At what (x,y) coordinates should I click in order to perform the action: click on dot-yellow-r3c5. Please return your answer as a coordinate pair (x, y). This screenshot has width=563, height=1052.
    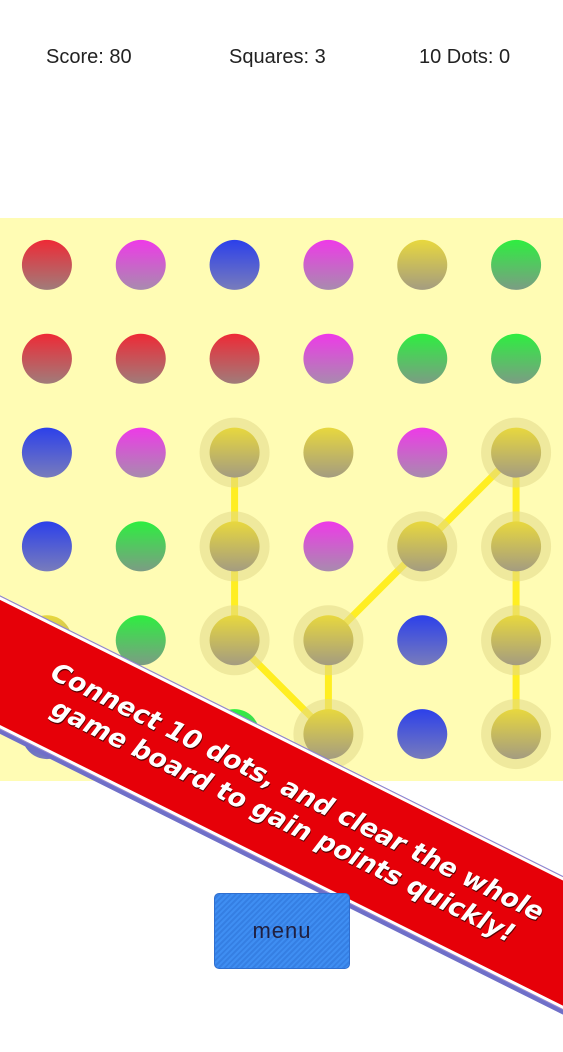
    Looking at the image, I should click on (516, 546).